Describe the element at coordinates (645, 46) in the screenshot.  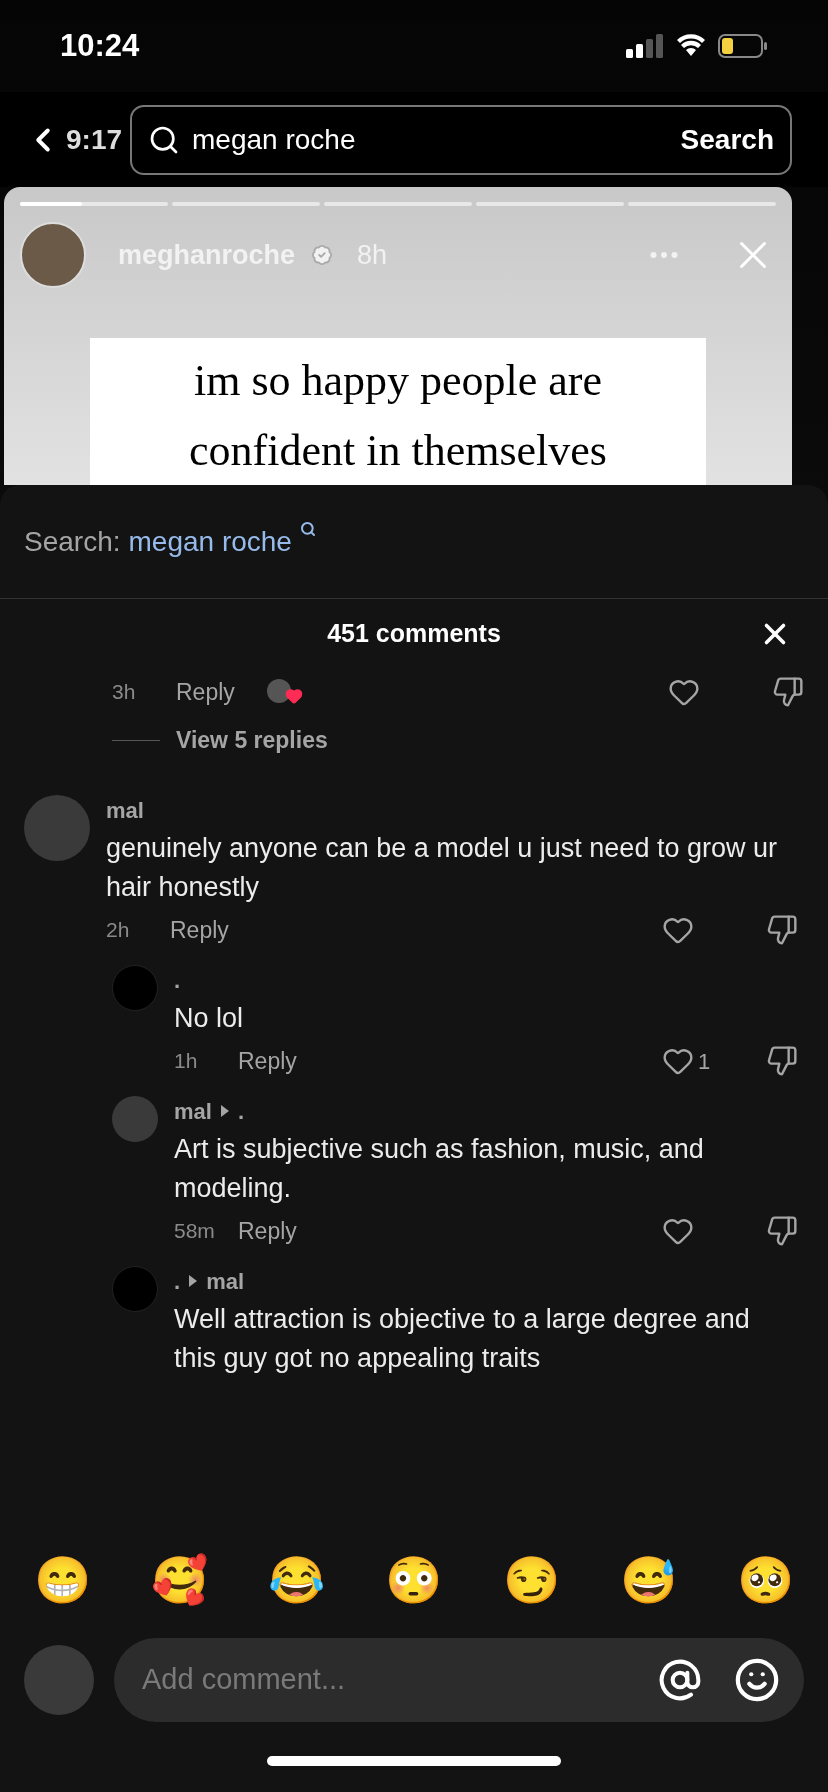
I see `signal-icon` at that location.